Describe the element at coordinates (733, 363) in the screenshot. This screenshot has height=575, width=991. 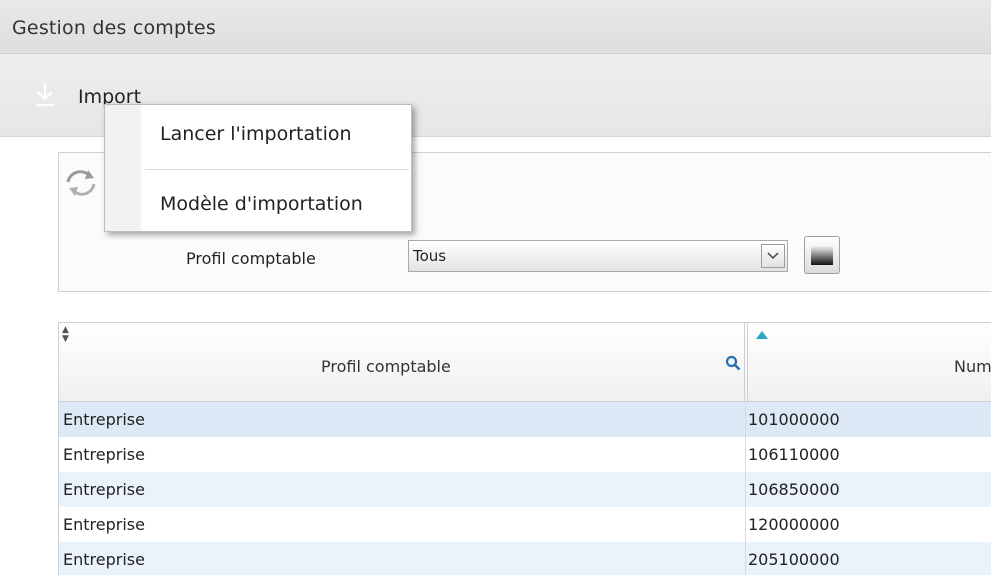
I see `search-icon` at that location.